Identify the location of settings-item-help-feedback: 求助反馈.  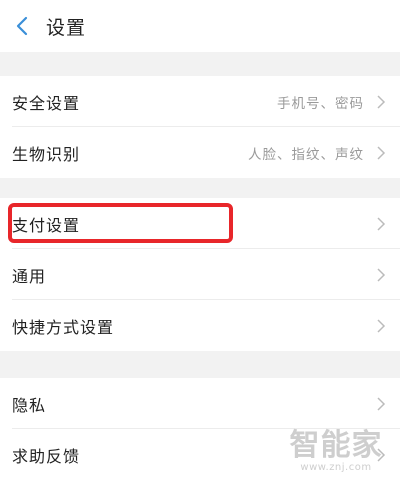
(200, 454).